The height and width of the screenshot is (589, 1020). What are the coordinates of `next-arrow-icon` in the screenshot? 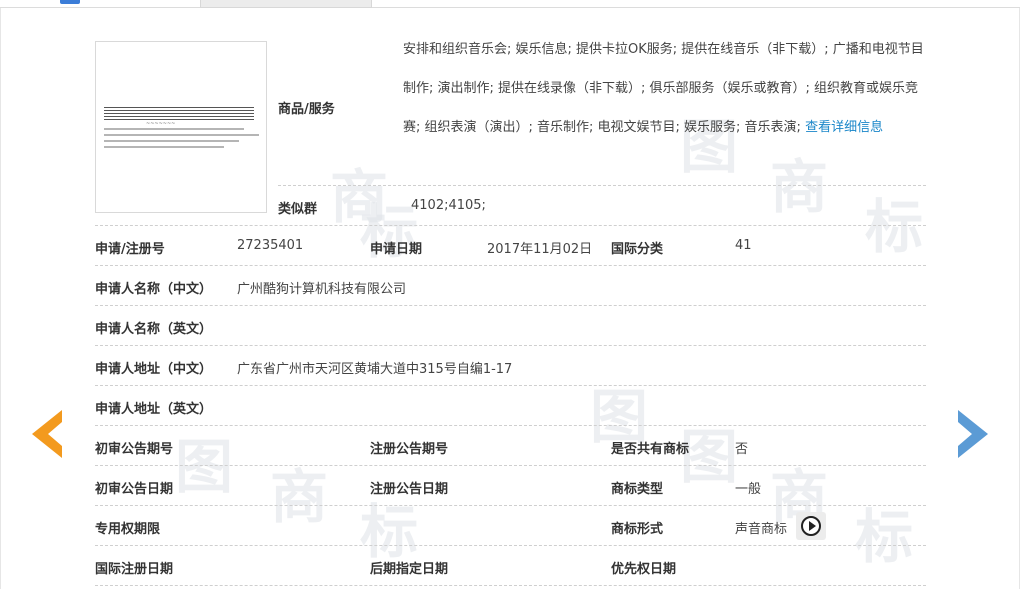 It's located at (973, 434).